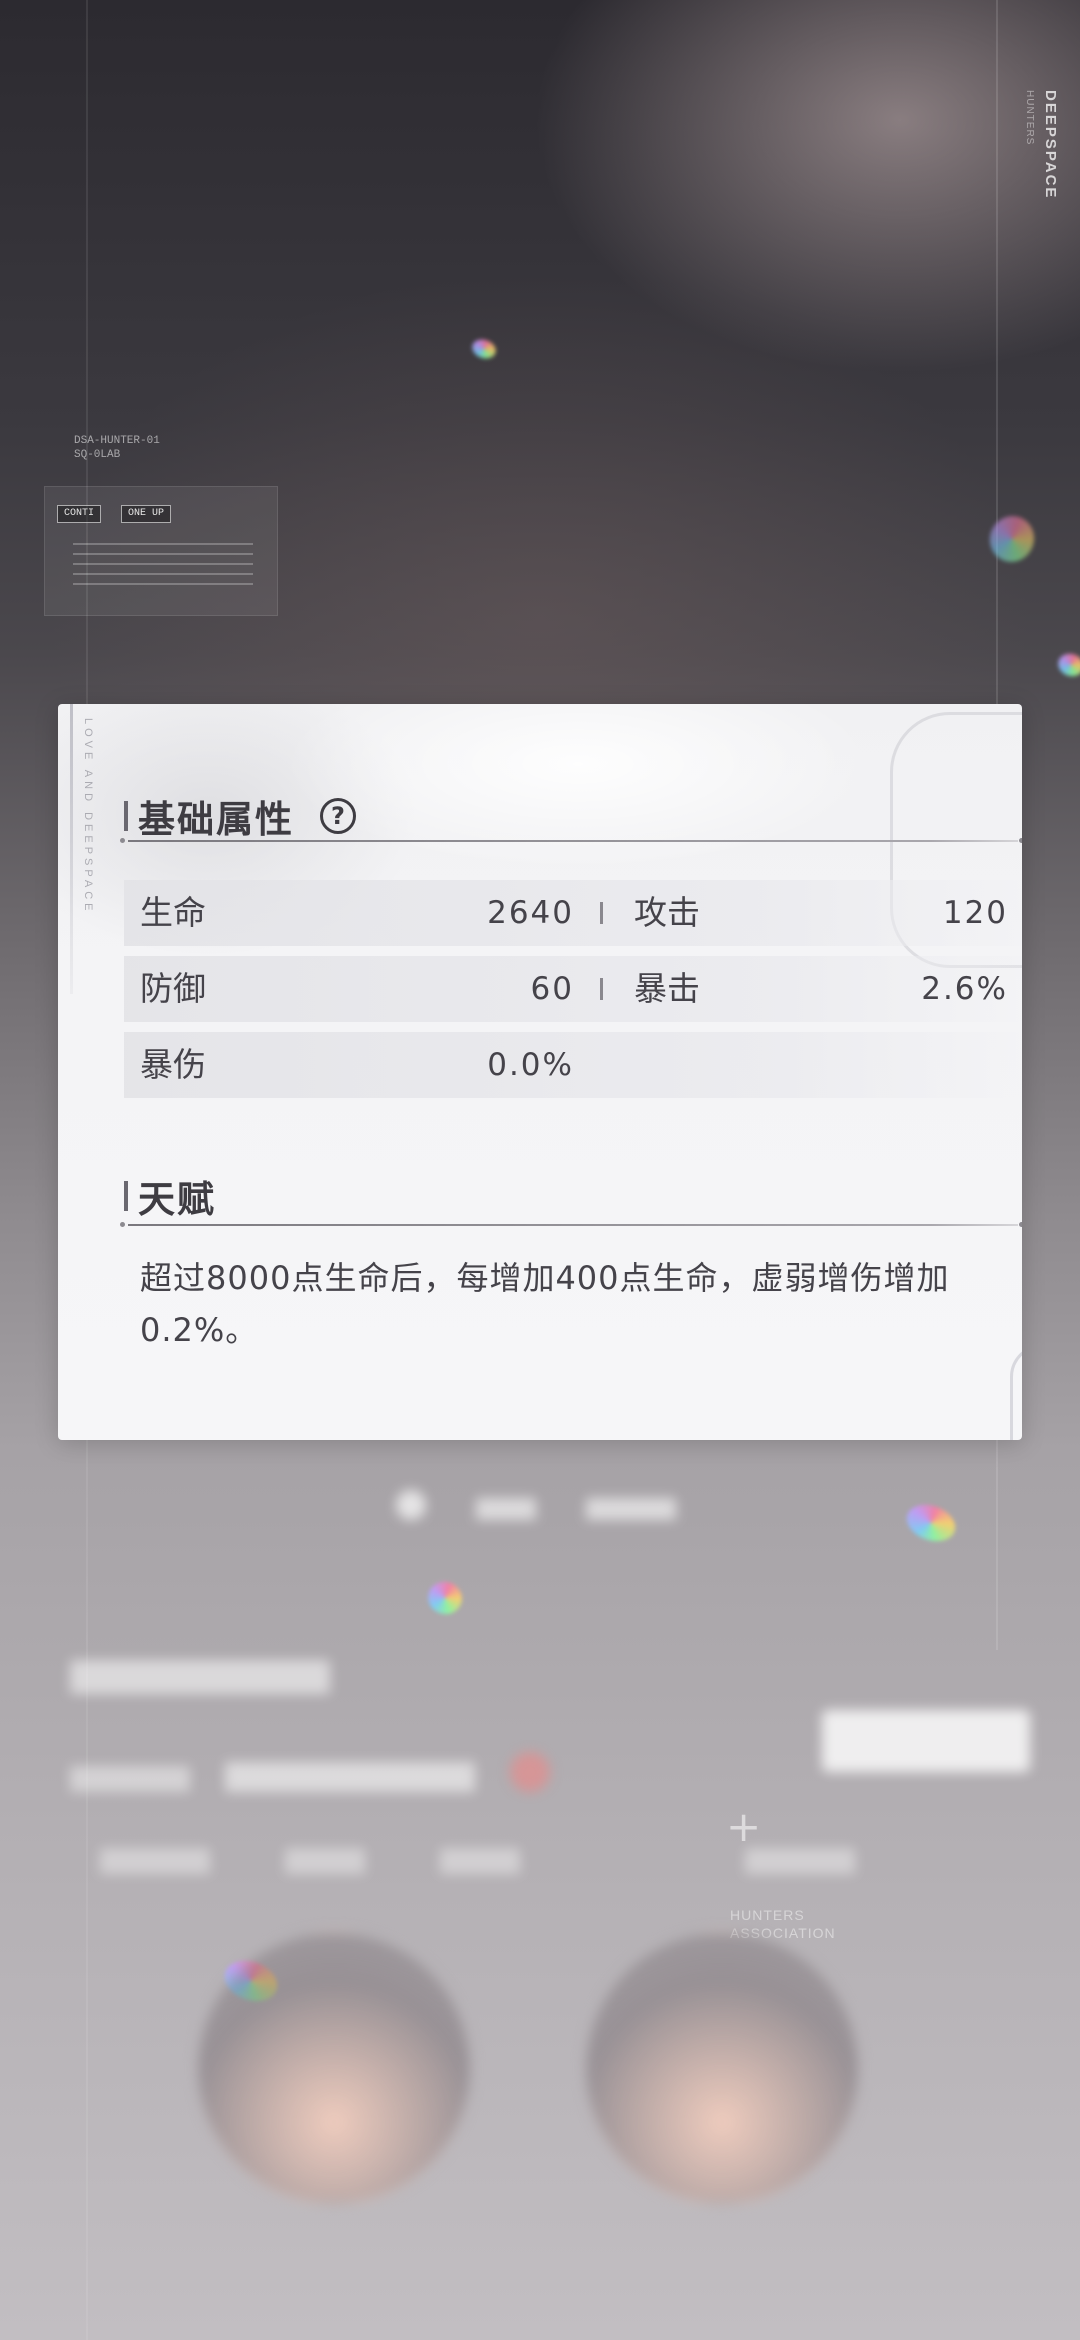  What do you see at coordinates (173, 912) in the screenshot?
I see `stat-label-hp: 生命` at bounding box center [173, 912].